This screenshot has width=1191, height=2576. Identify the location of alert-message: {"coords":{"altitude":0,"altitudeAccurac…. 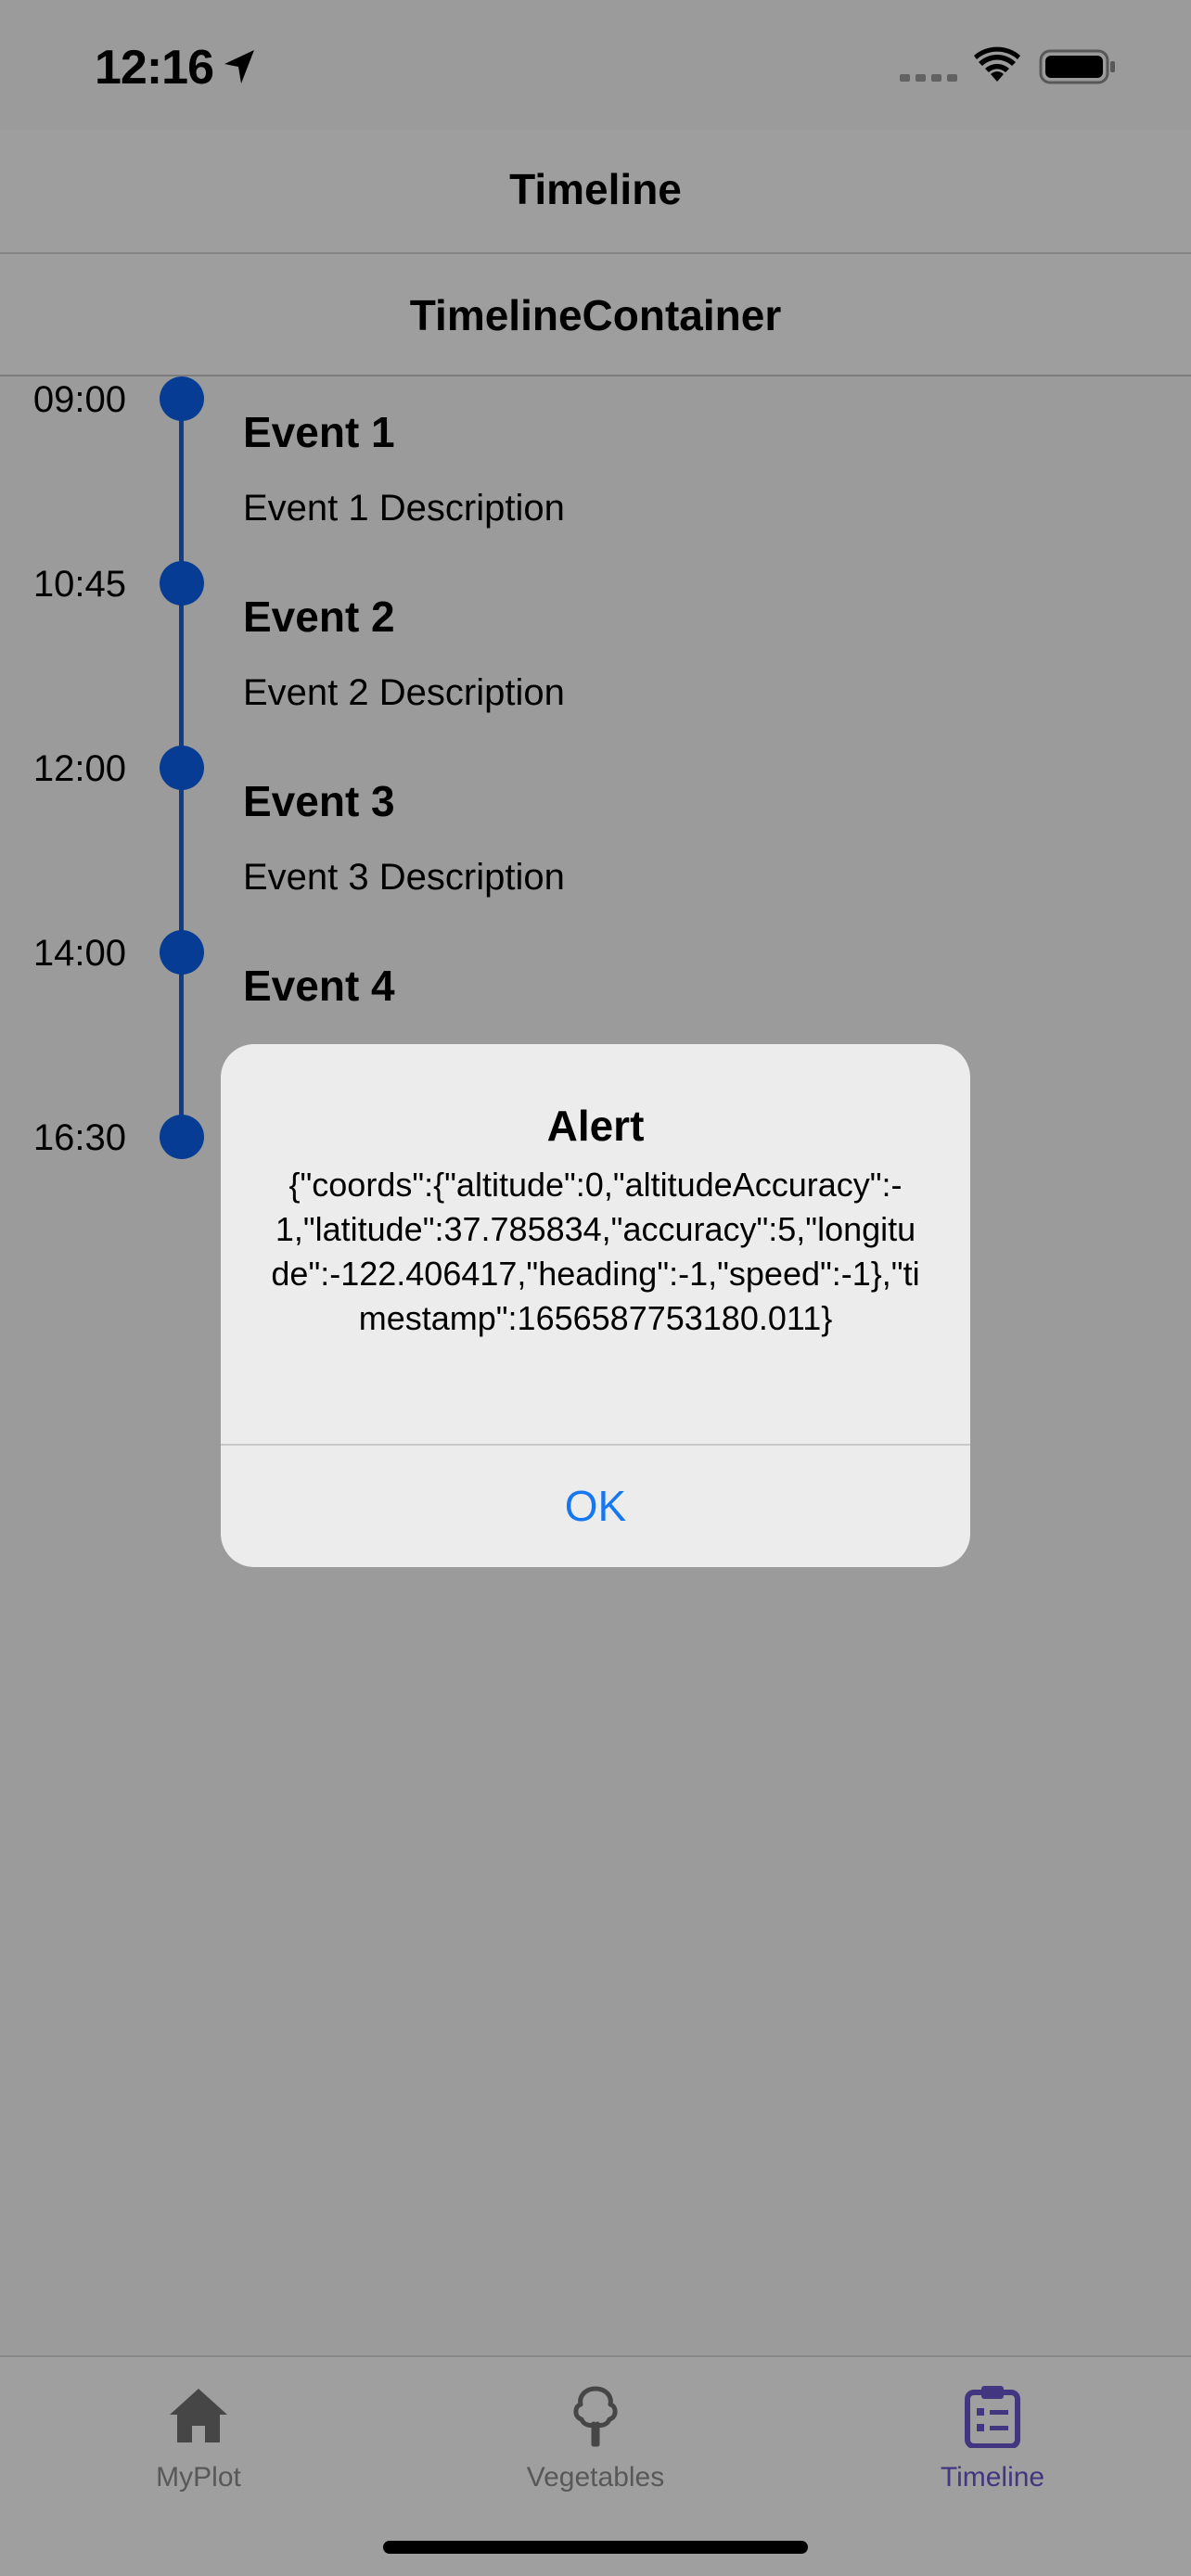
(595, 1251).